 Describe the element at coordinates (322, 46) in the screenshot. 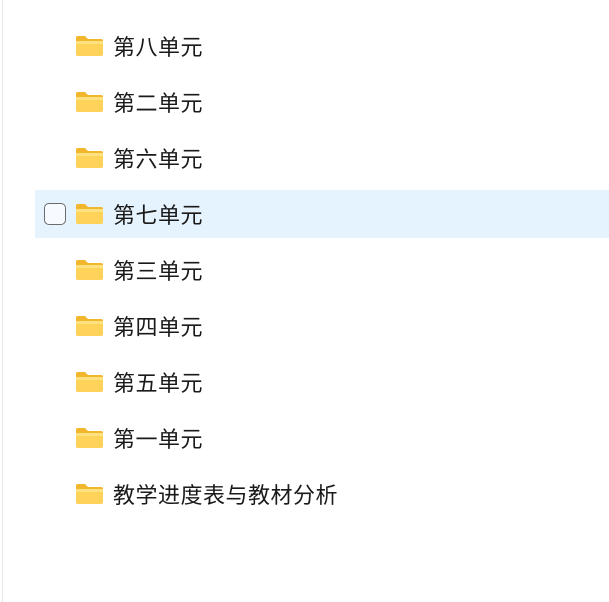

I see `list-item: 第八单元` at that location.